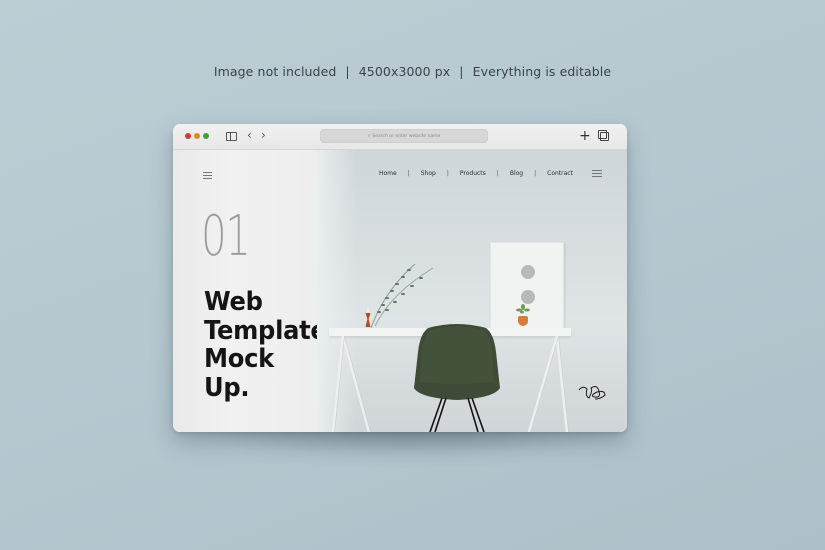 The height and width of the screenshot is (550, 825). Describe the element at coordinates (263, 135) in the screenshot. I see `forward-button: ›` at that location.